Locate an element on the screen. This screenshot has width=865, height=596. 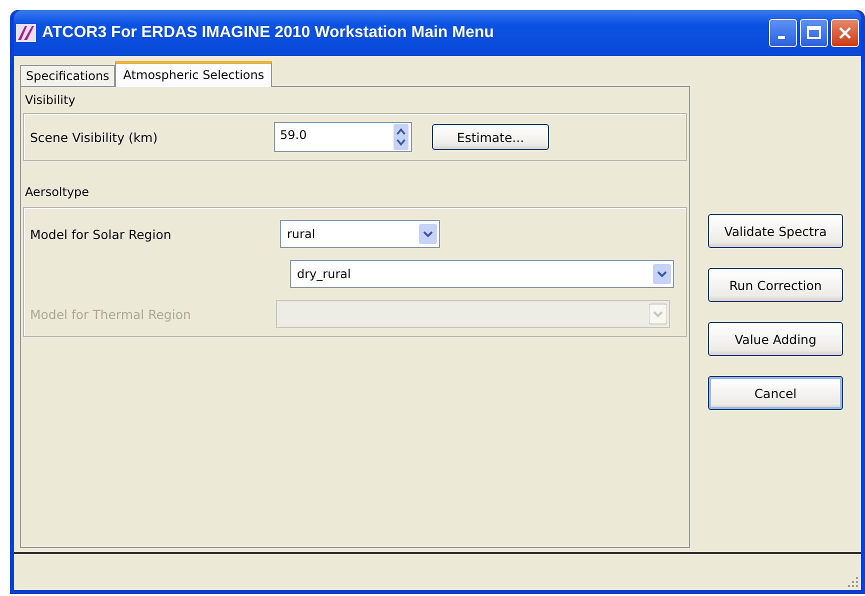
run-correction-button: Run Correction is located at coordinates (775, 285).